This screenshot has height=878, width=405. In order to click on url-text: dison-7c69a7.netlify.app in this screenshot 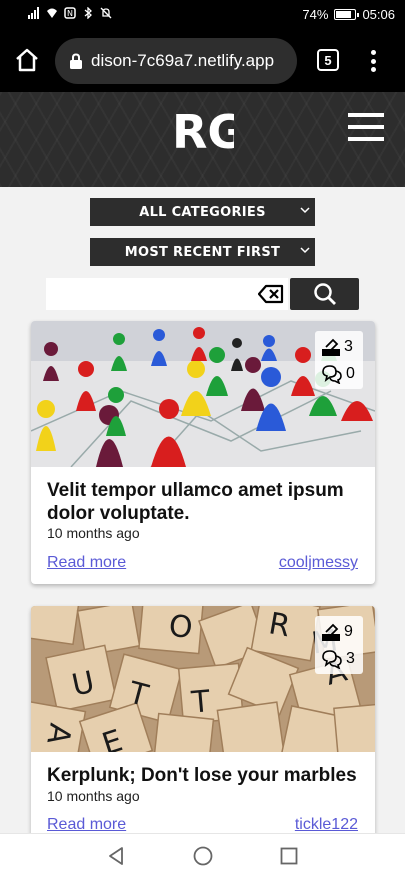, I will do `click(183, 60)`.